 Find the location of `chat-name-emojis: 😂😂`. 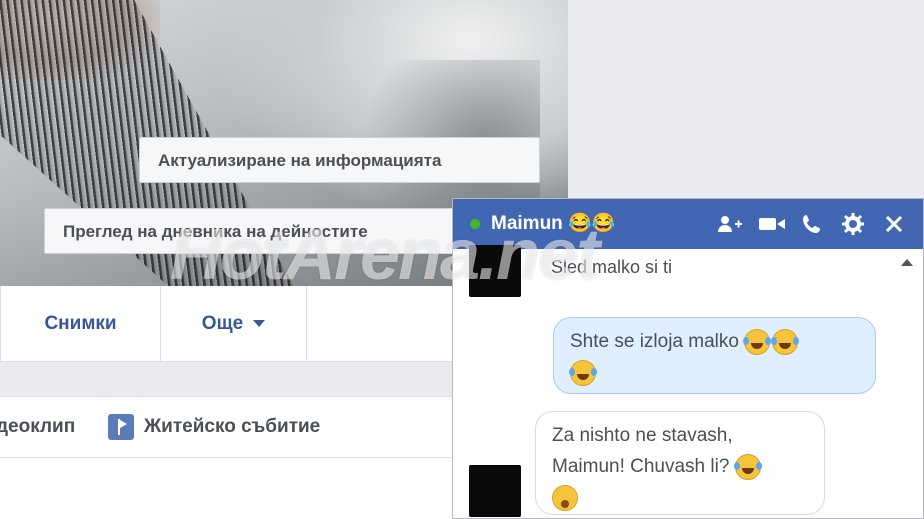

chat-name-emojis: 😂😂 is located at coordinates (592, 223).